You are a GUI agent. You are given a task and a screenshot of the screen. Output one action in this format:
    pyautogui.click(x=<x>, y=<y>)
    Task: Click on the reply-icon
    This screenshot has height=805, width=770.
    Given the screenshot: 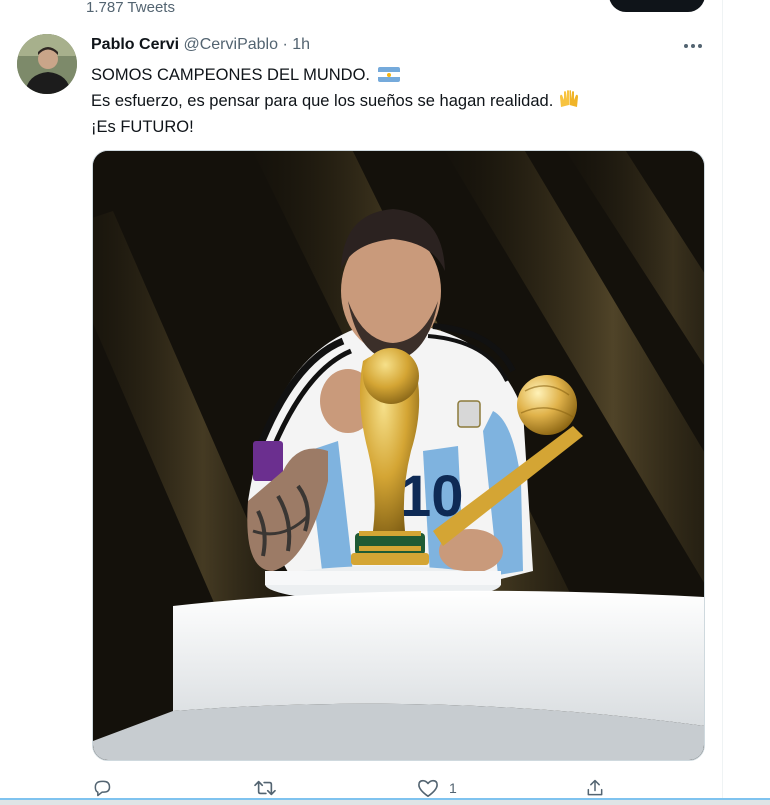 What is the action you would take?
    pyautogui.click(x=102, y=788)
    